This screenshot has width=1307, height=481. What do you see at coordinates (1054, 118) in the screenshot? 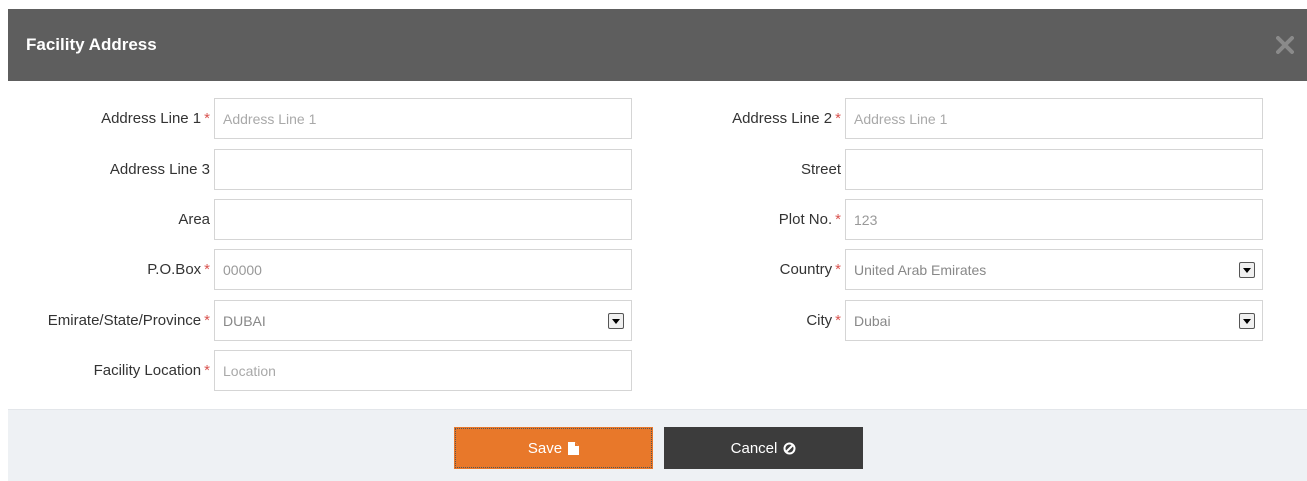
I see `address-line-2-input` at bounding box center [1054, 118].